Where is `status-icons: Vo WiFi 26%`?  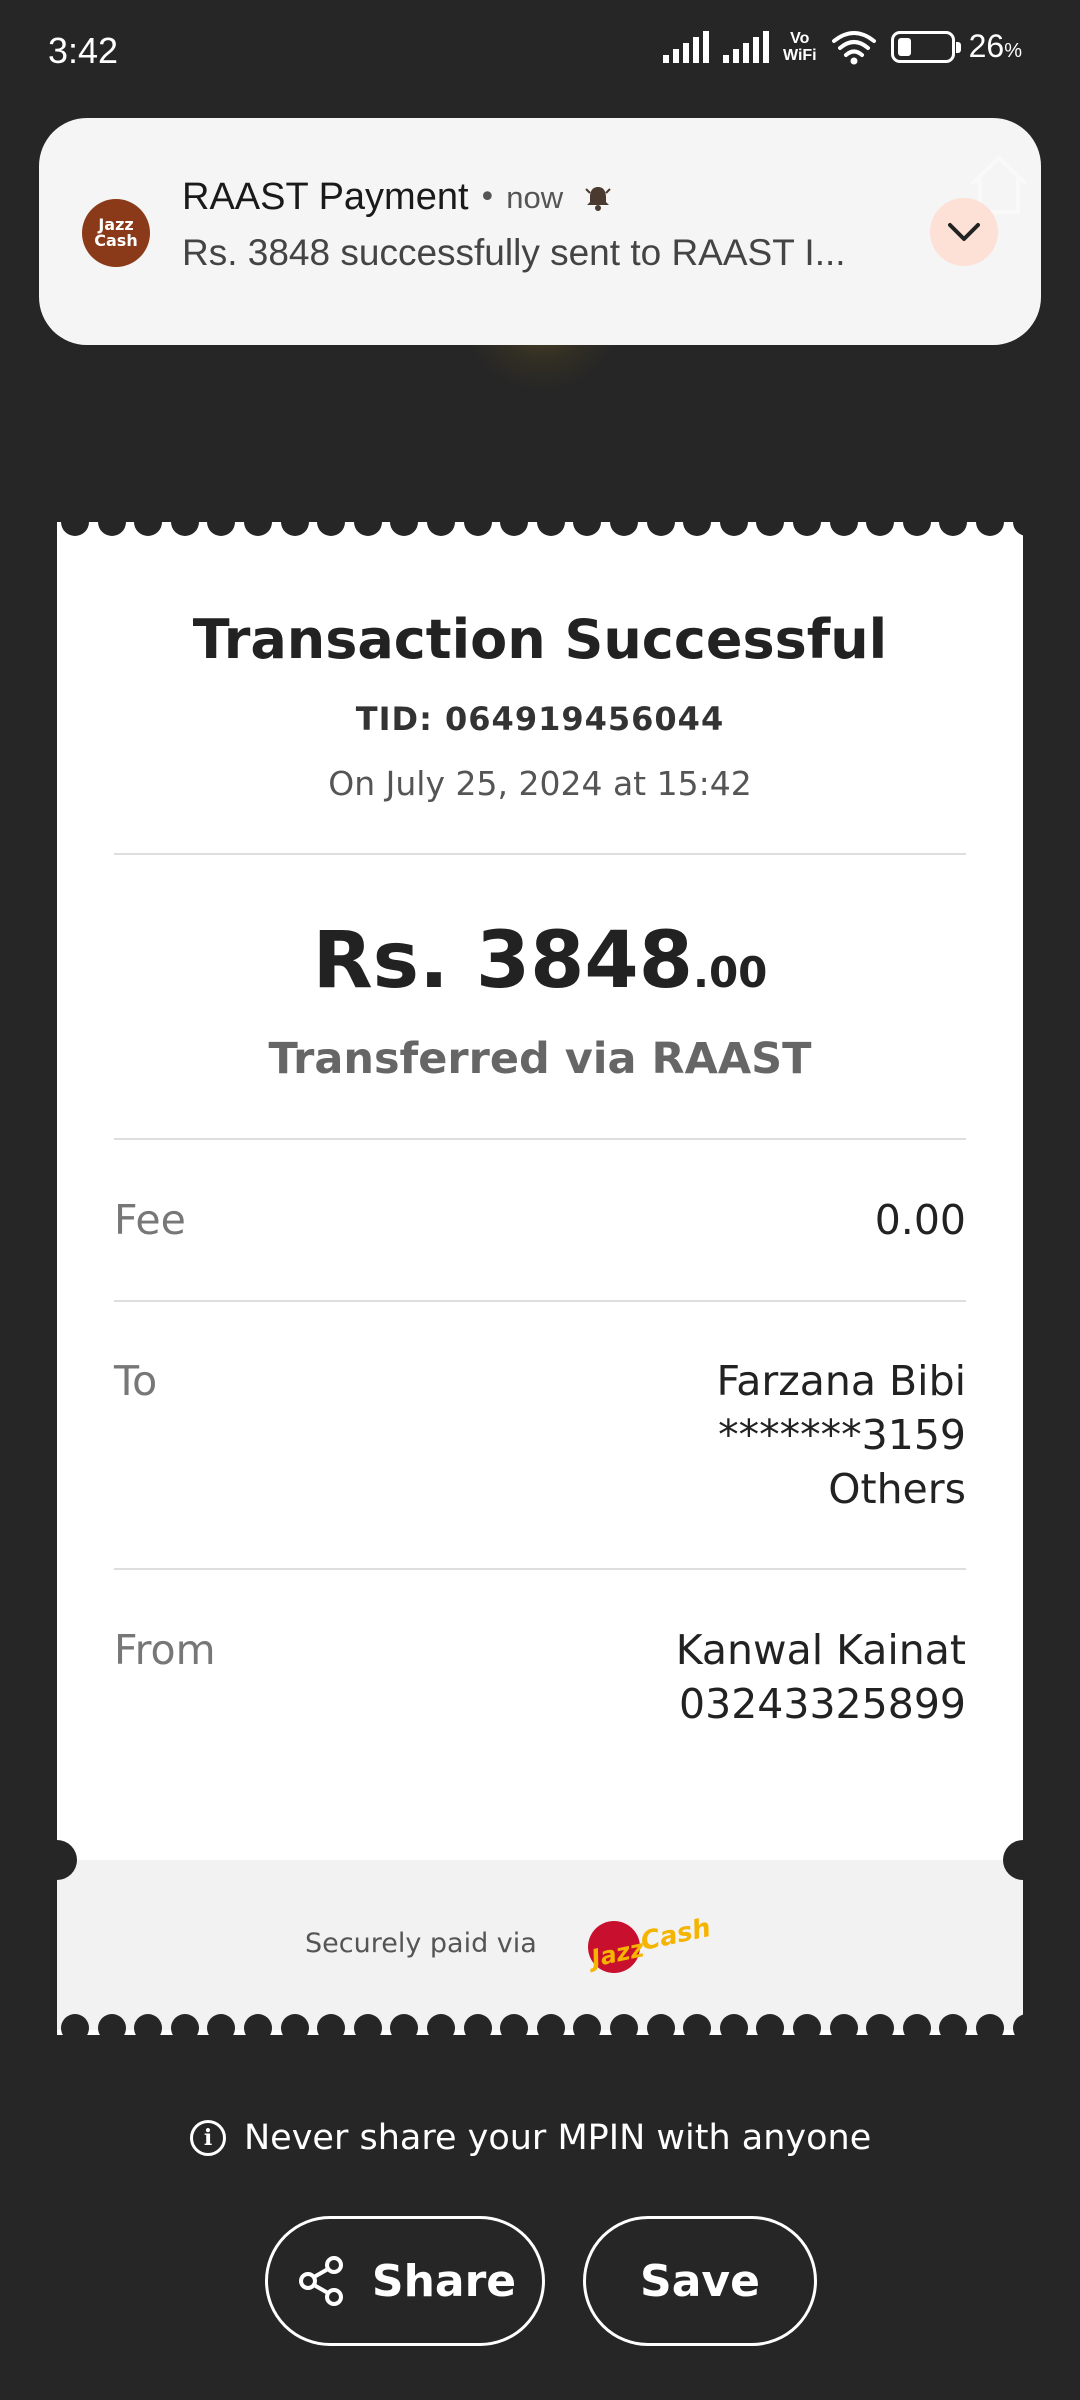
status-icons: Vo WiFi 26% is located at coordinates (842, 46).